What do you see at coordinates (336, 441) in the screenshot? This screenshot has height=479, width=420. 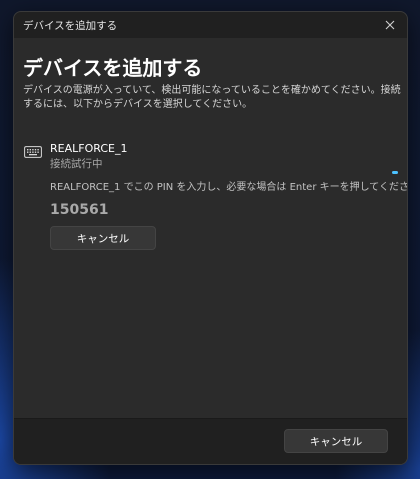 I see `footer-cancel-button: キャンセル` at bounding box center [336, 441].